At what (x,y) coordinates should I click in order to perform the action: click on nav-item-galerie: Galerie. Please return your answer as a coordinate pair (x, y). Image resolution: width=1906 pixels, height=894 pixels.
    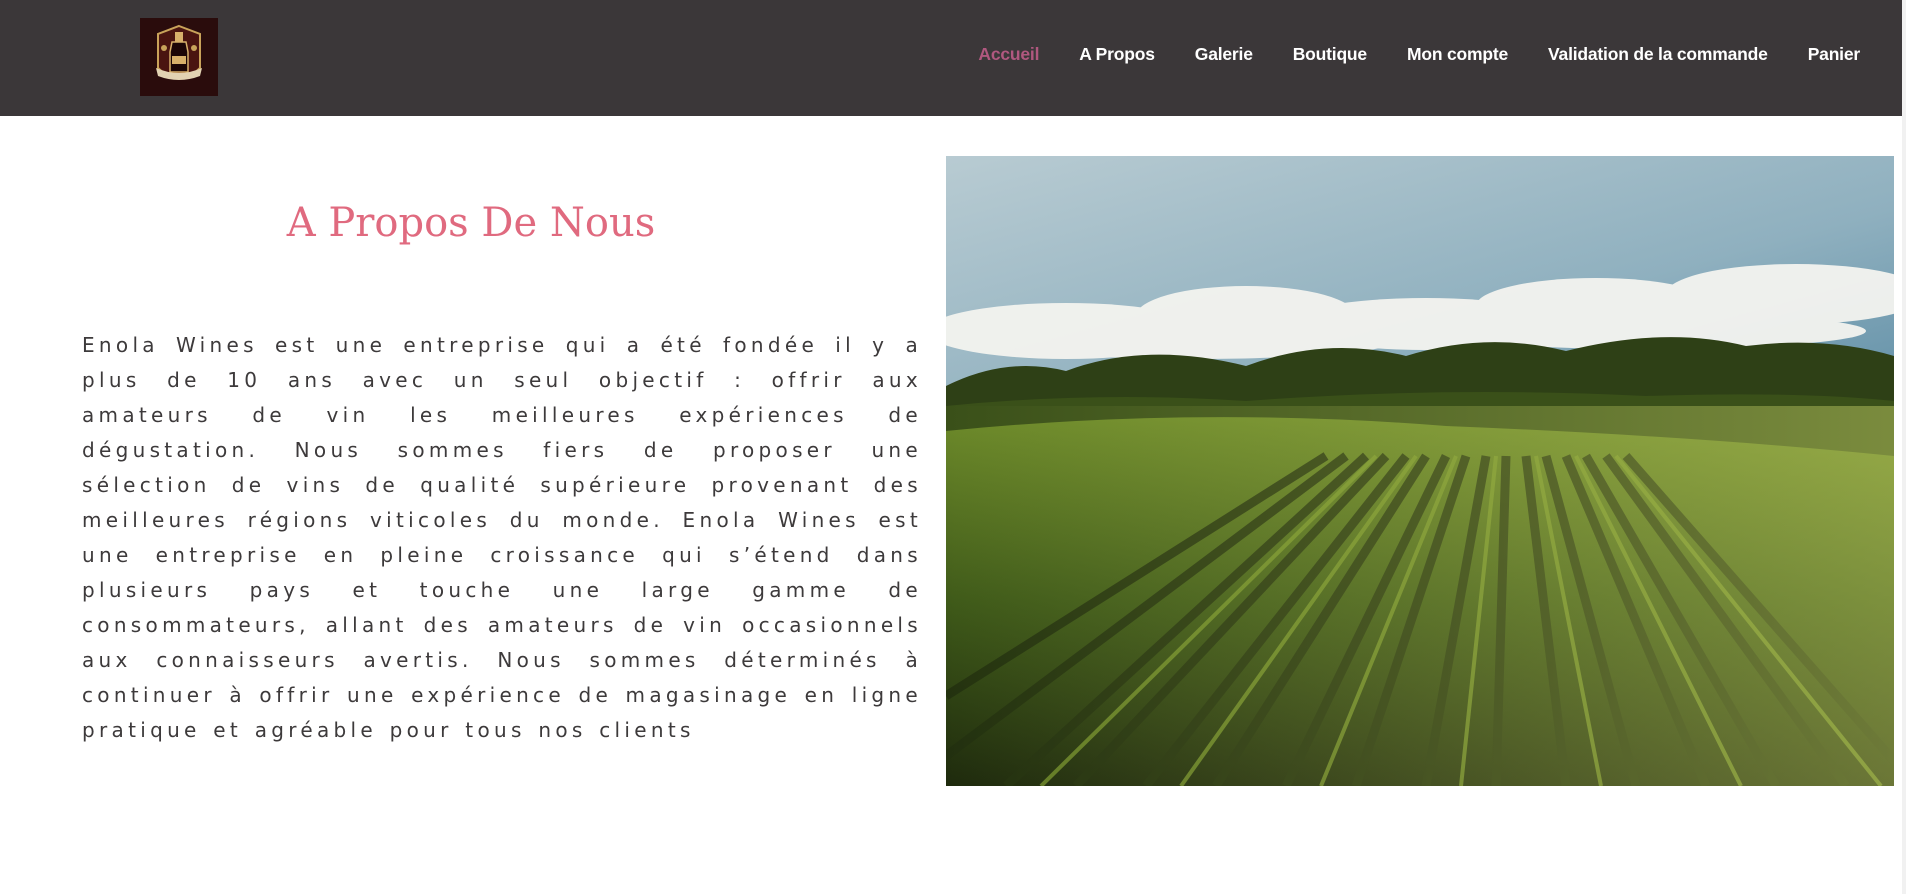
    Looking at the image, I should click on (1224, 54).